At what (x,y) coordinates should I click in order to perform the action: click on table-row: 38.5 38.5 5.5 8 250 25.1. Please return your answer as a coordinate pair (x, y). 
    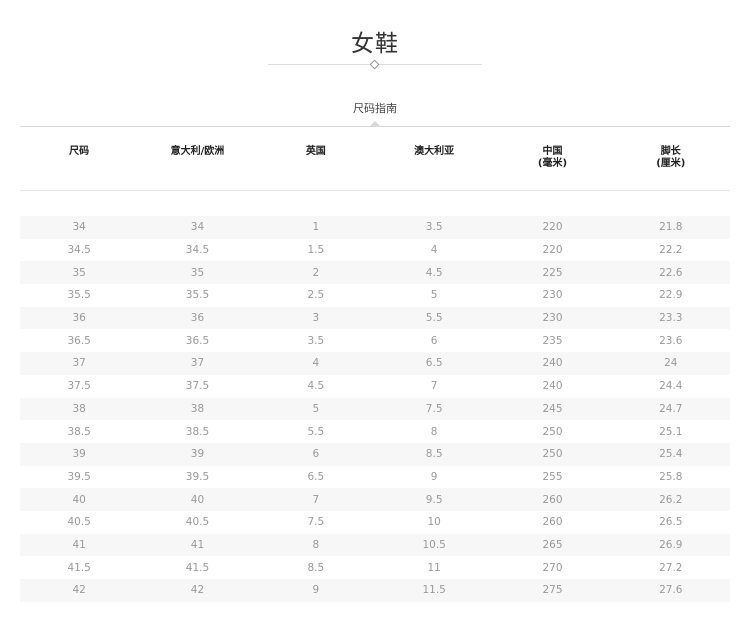
    Looking at the image, I should click on (375, 431).